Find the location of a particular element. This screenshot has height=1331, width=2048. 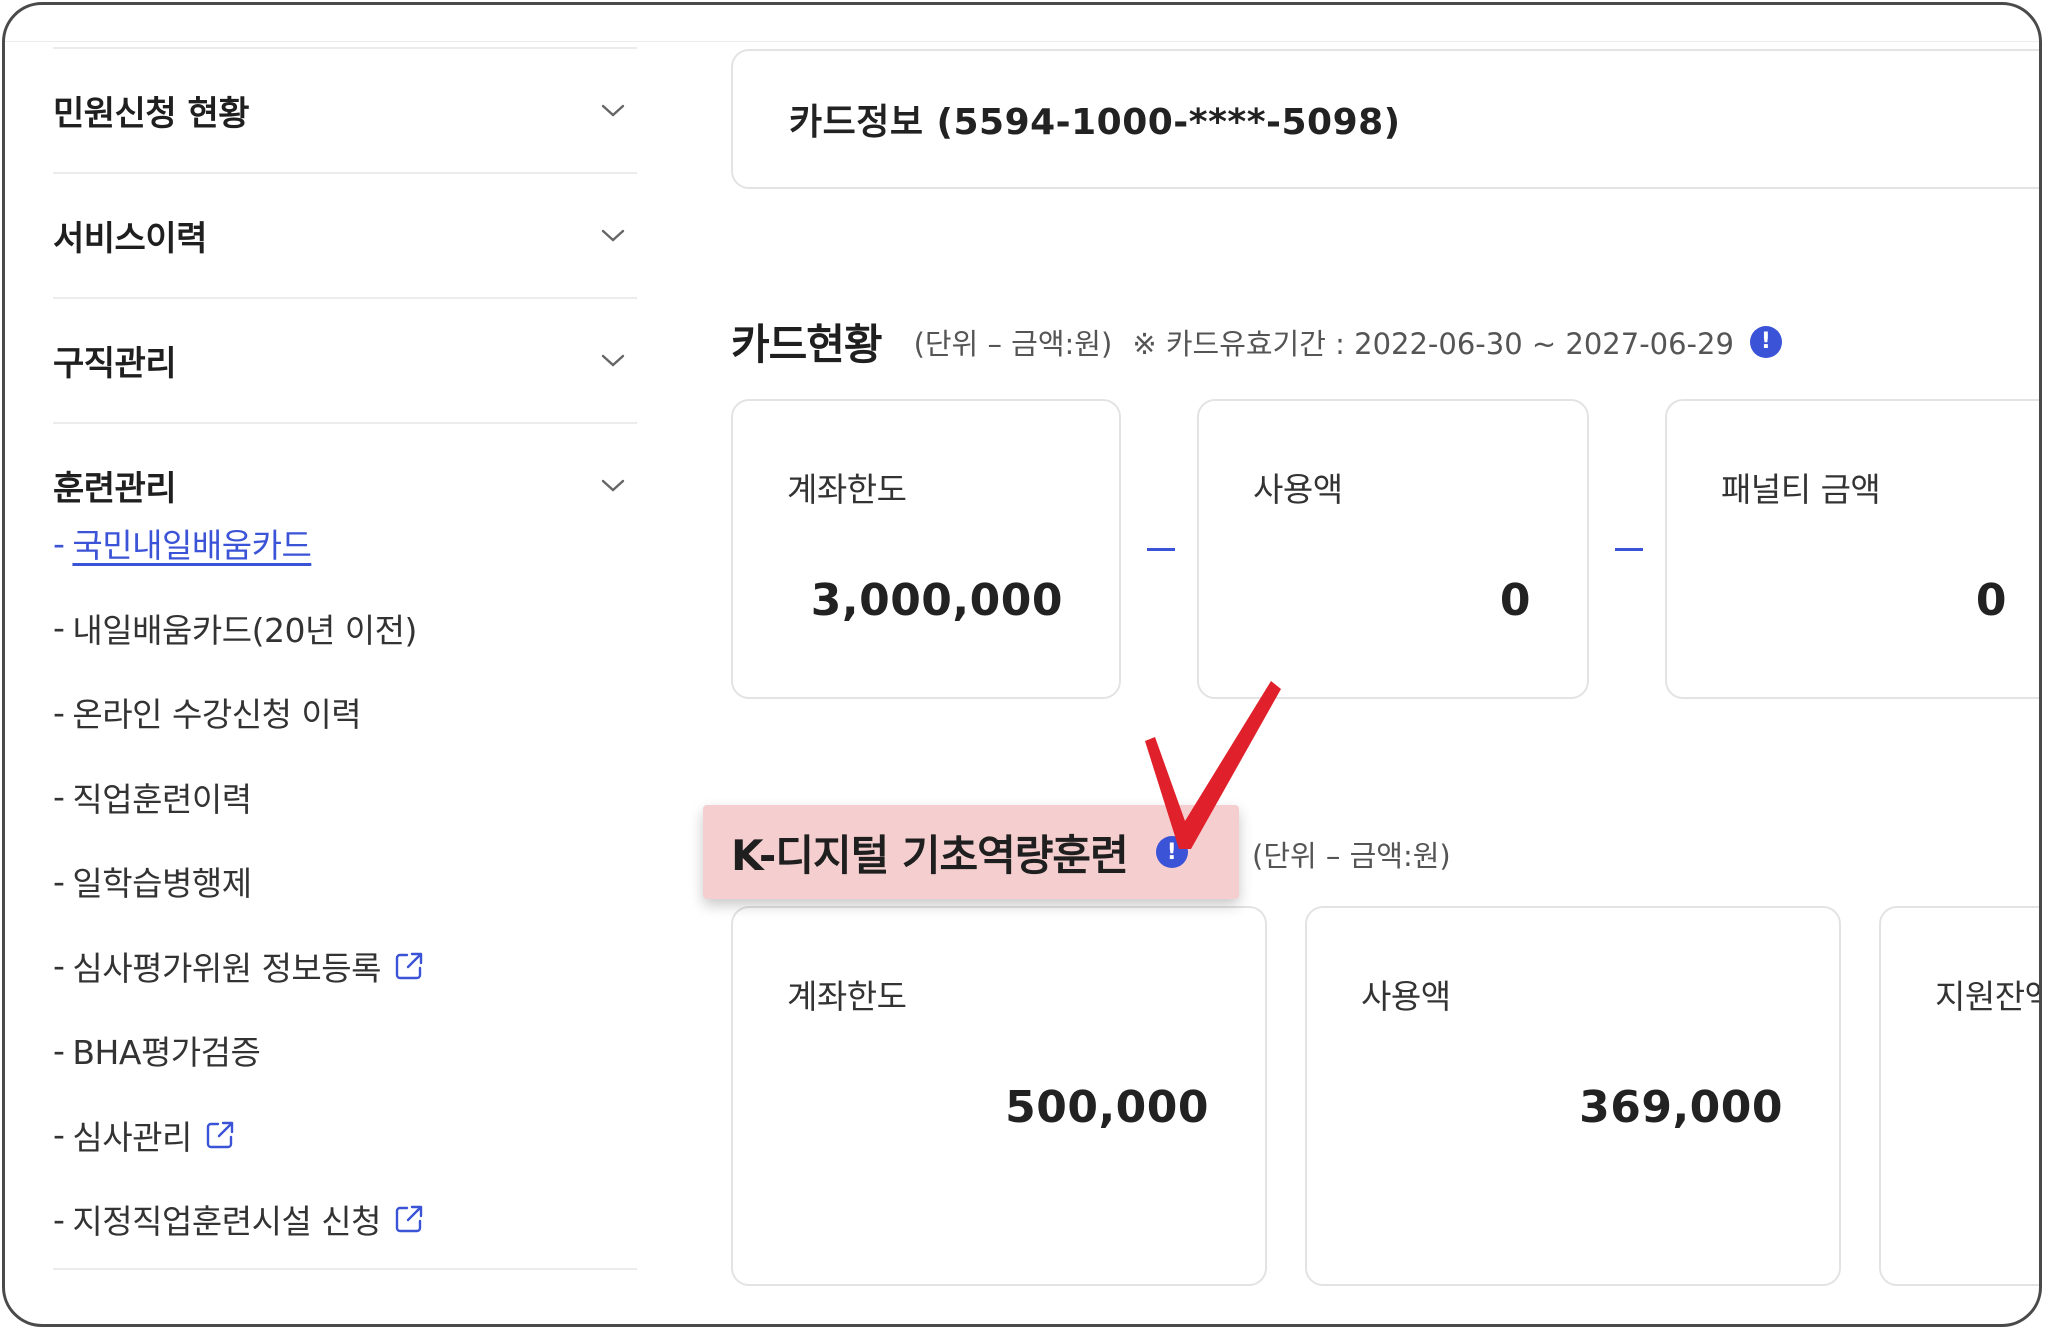

top-divider is located at coordinates (1022, 41).